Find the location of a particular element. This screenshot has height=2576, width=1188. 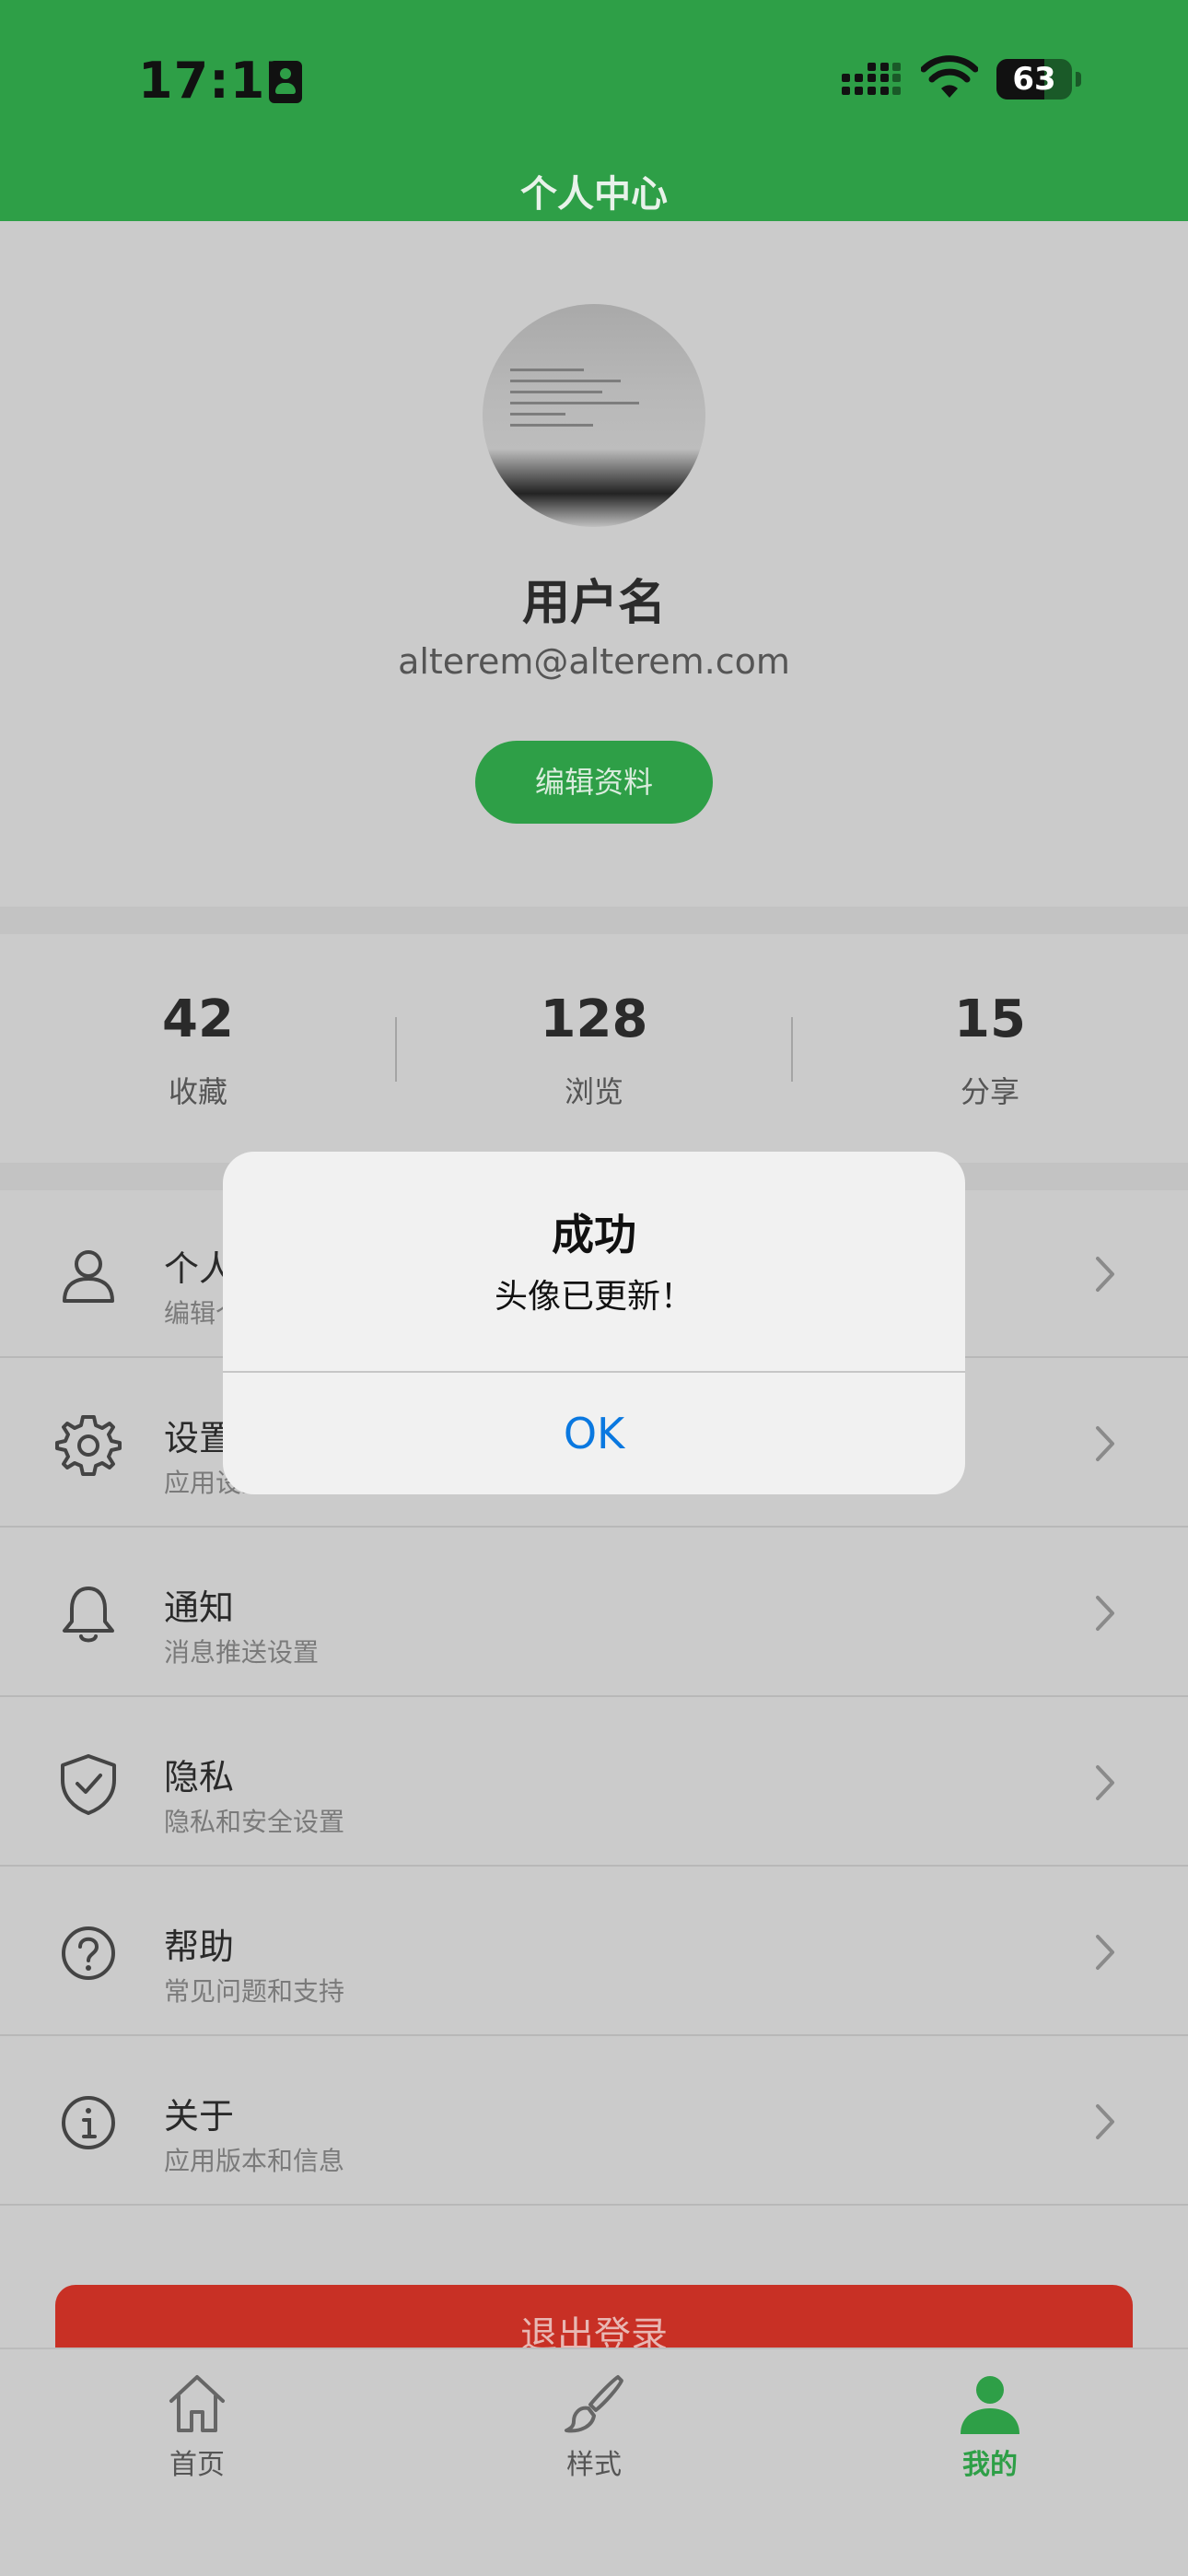

tab-mine: 我的 is located at coordinates (990, 2462).